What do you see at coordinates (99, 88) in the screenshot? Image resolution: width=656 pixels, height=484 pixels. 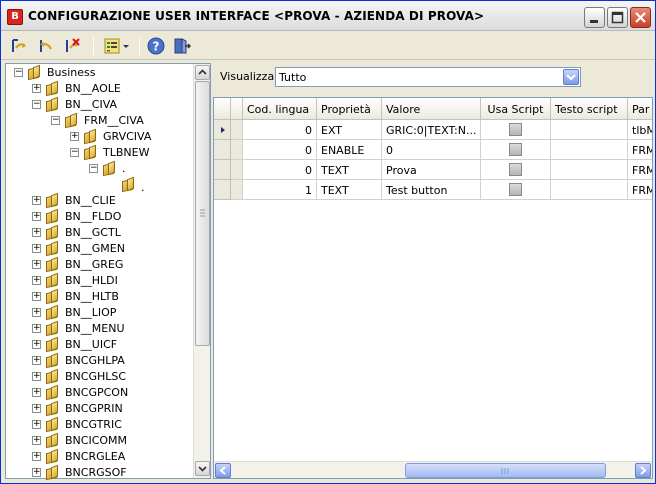 I see `tree-node: + BN__AOLE` at bounding box center [99, 88].